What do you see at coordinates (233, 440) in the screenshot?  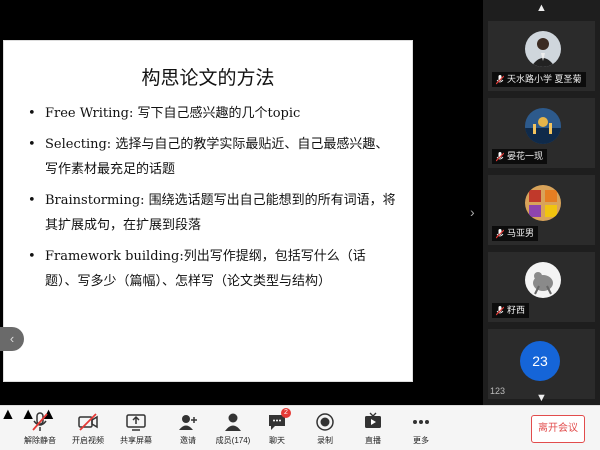 I see `members-label: 成员(174)` at bounding box center [233, 440].